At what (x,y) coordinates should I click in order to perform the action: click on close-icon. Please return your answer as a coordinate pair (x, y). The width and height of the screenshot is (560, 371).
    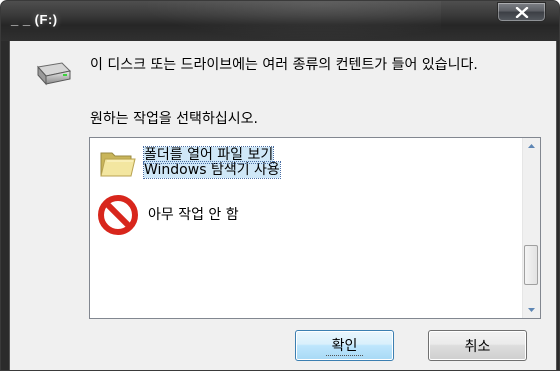
    Looking at the image, I should click on (522, 12).